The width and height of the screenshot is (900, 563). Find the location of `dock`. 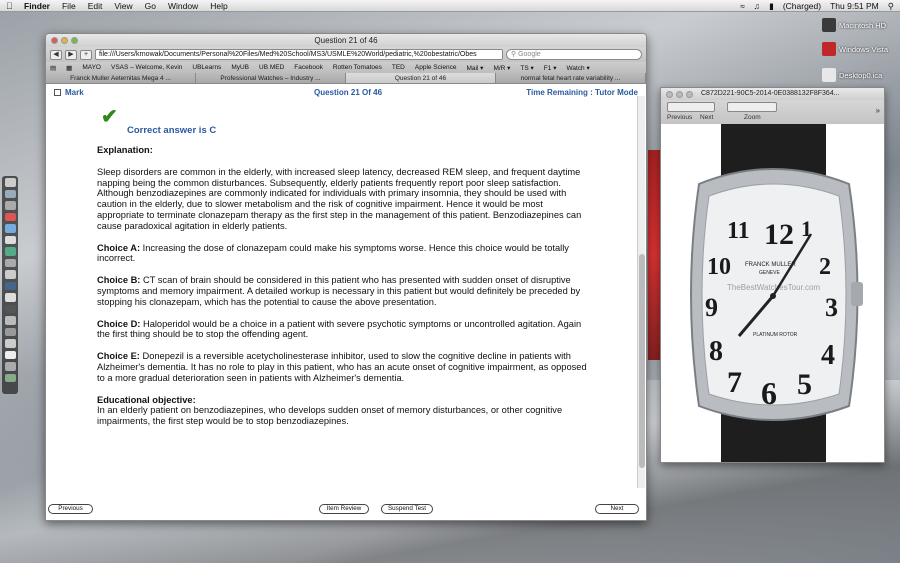

dock is located at coordinates (10, 285).